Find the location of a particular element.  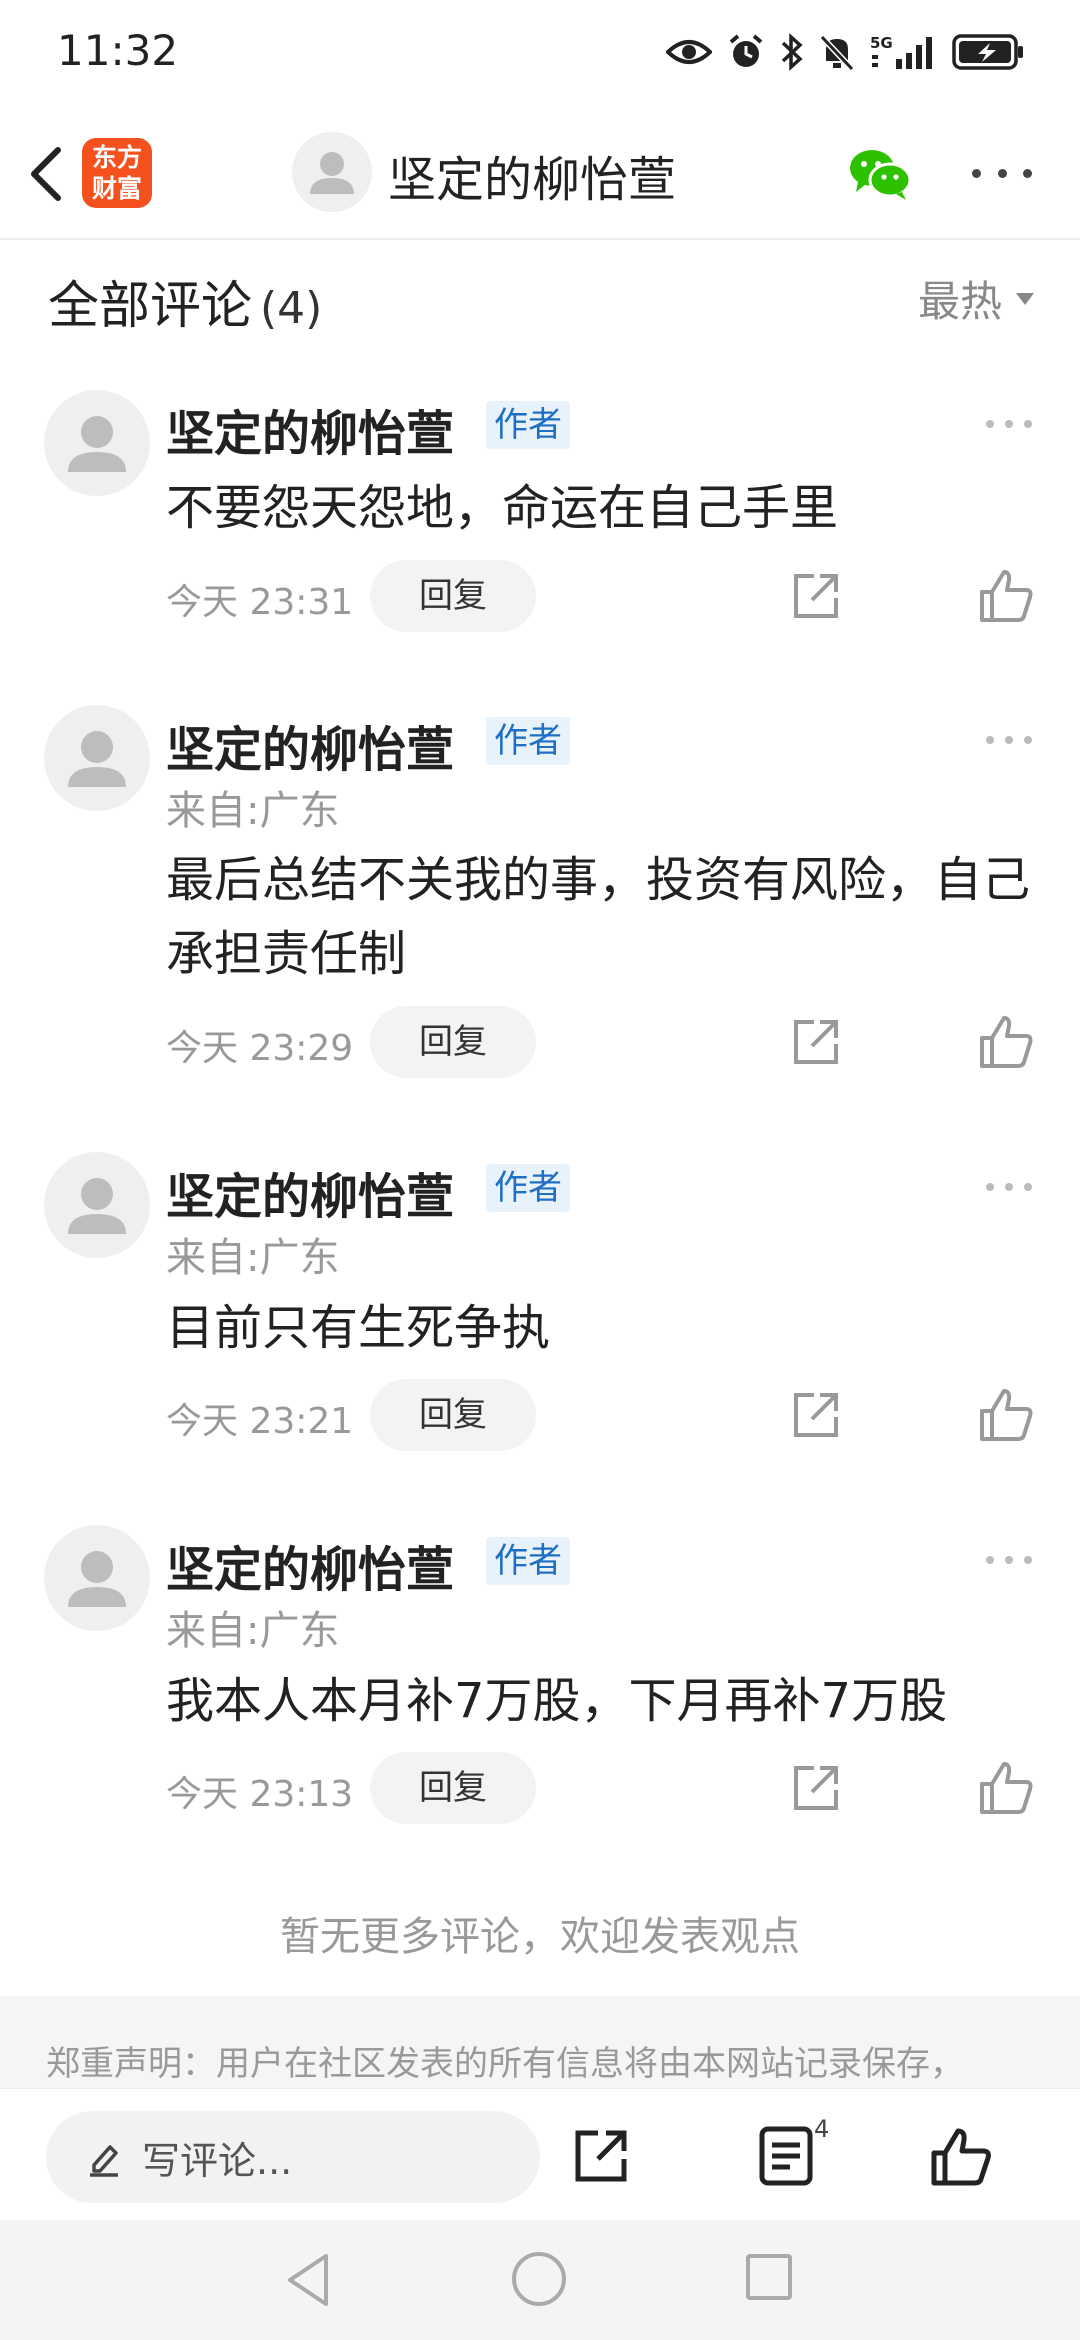

wechat-icon is located at coordinates (881, 175).